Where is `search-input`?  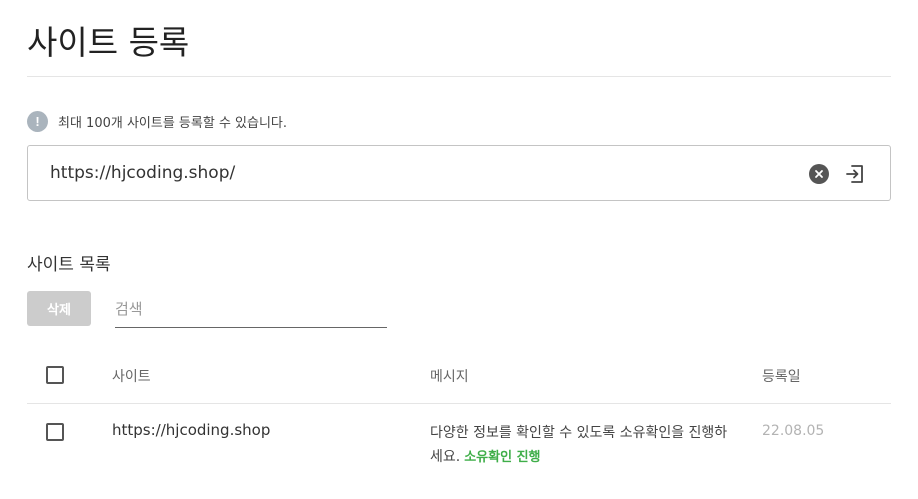
search-input is located at coordinates (251, 308).